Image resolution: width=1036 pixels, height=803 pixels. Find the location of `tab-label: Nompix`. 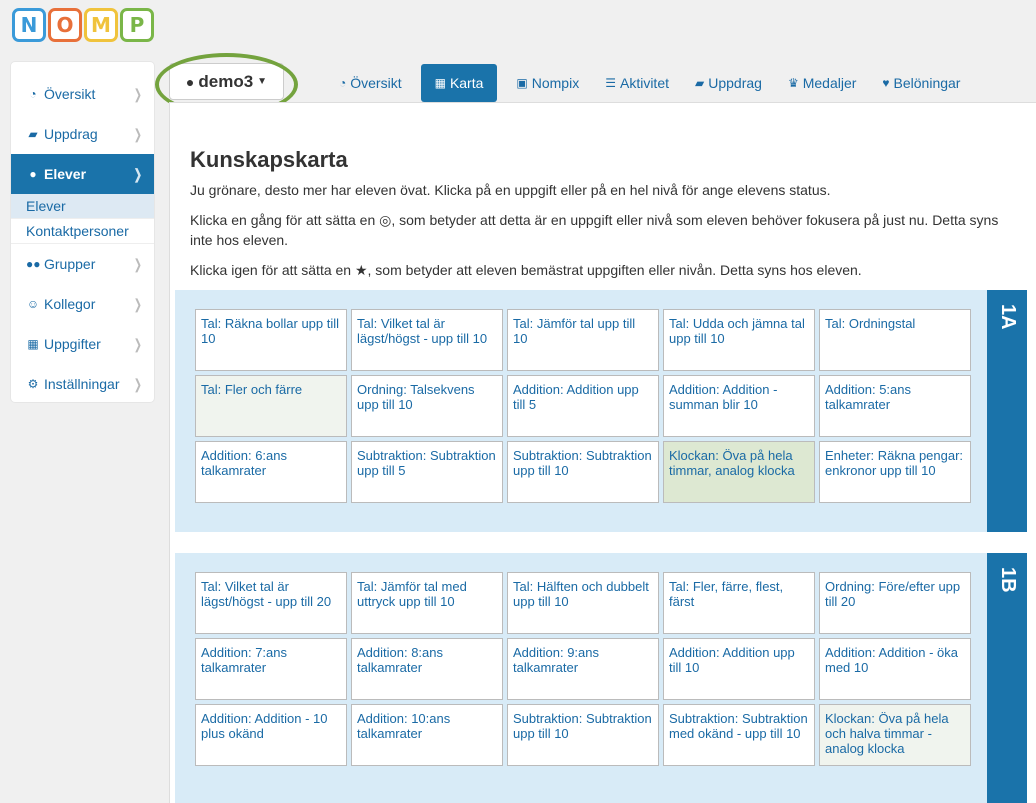

tab-label: Nompix is located at coordinates (555, 83).